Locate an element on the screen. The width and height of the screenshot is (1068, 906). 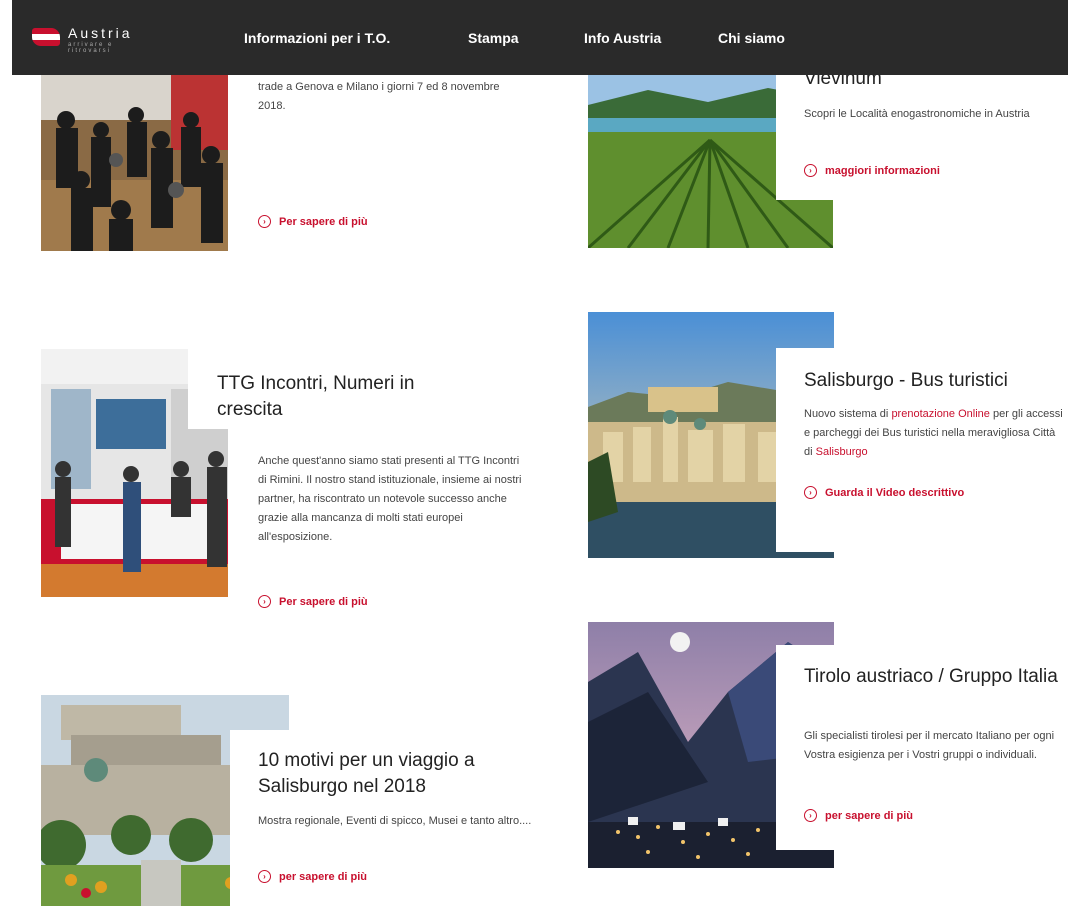
article-6-cta-label: per sapere di più is located at coordinates (869, 815).